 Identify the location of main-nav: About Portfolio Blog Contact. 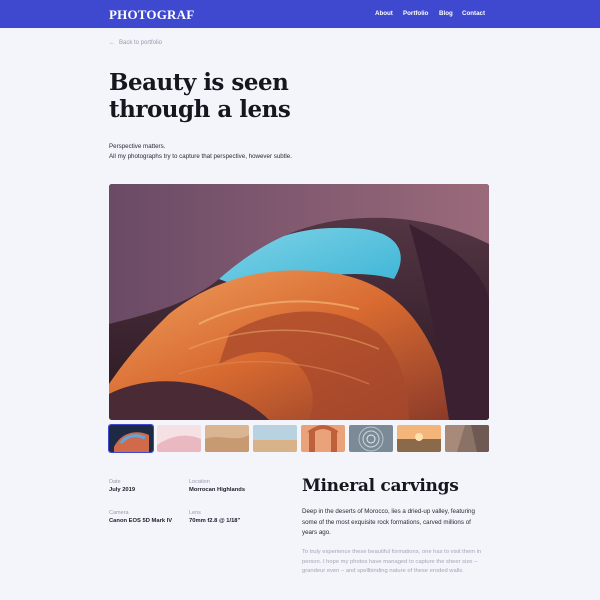
(300, 15).